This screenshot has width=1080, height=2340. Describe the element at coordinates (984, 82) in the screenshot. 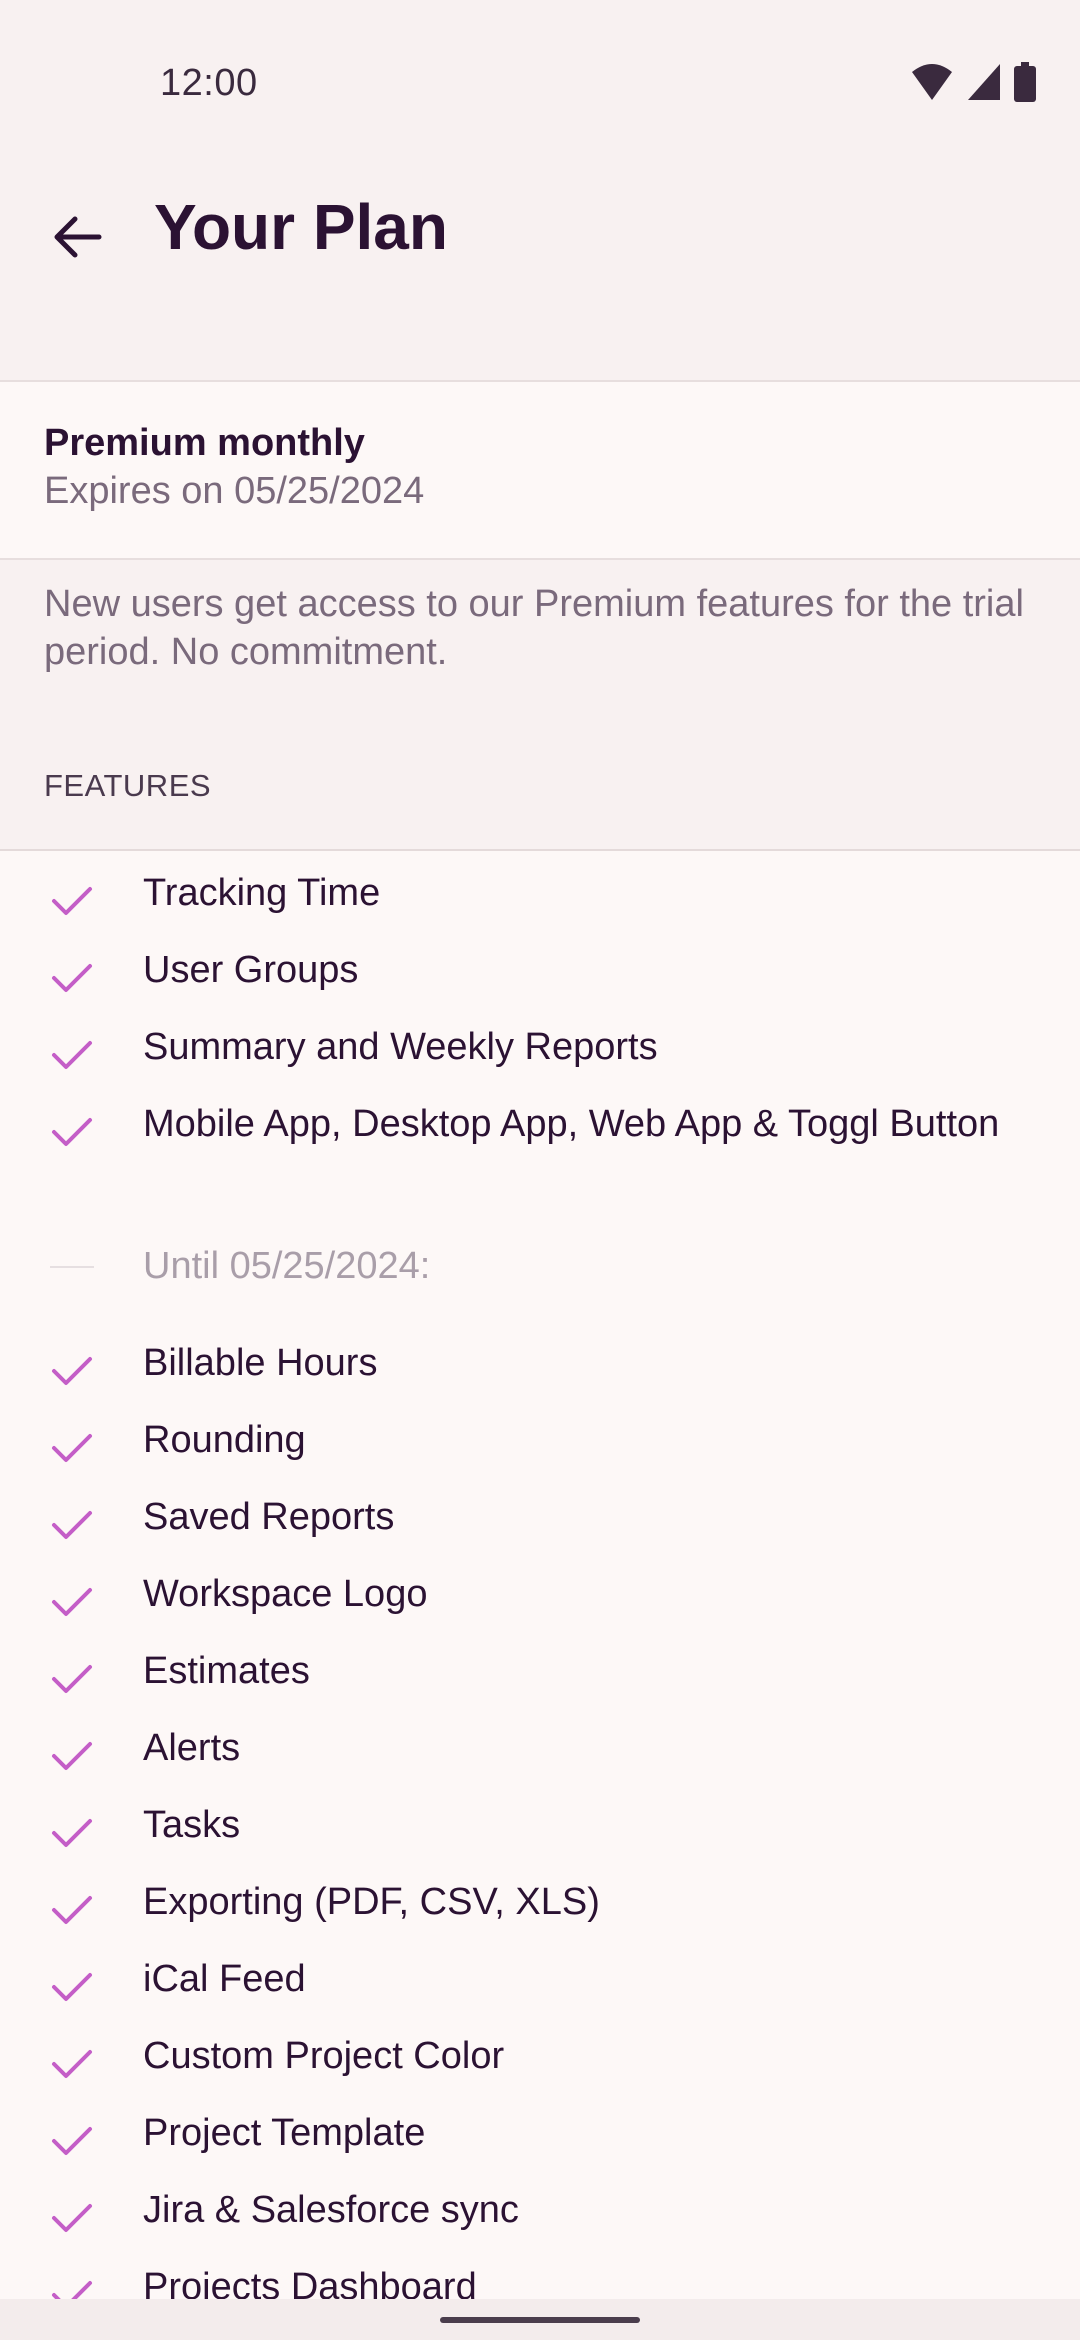

I see `cellular-signal-icon` at that location.